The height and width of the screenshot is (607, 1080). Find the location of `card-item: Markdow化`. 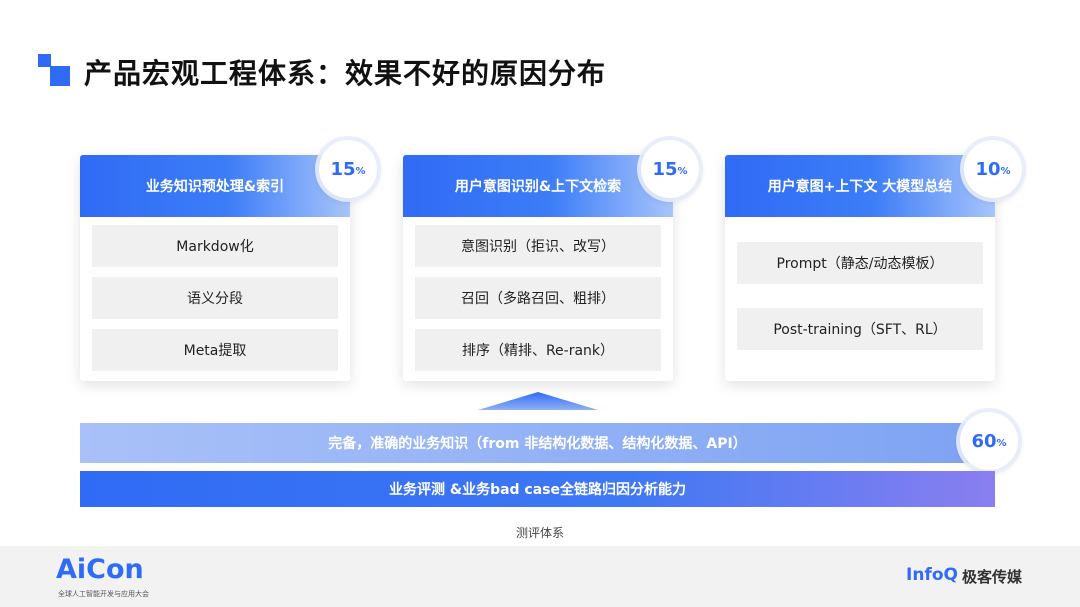

card-item: Markdow化 is located at coordinates (215, 246).